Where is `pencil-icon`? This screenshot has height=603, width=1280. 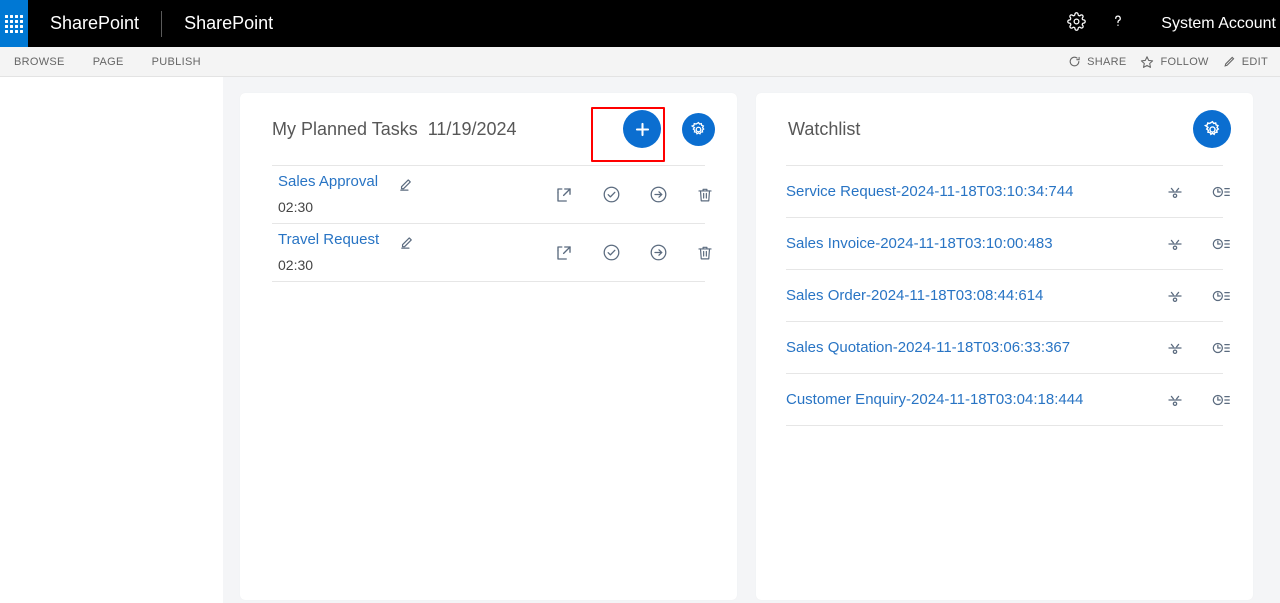
pencil-icon is located at coordinates (1229, 61).